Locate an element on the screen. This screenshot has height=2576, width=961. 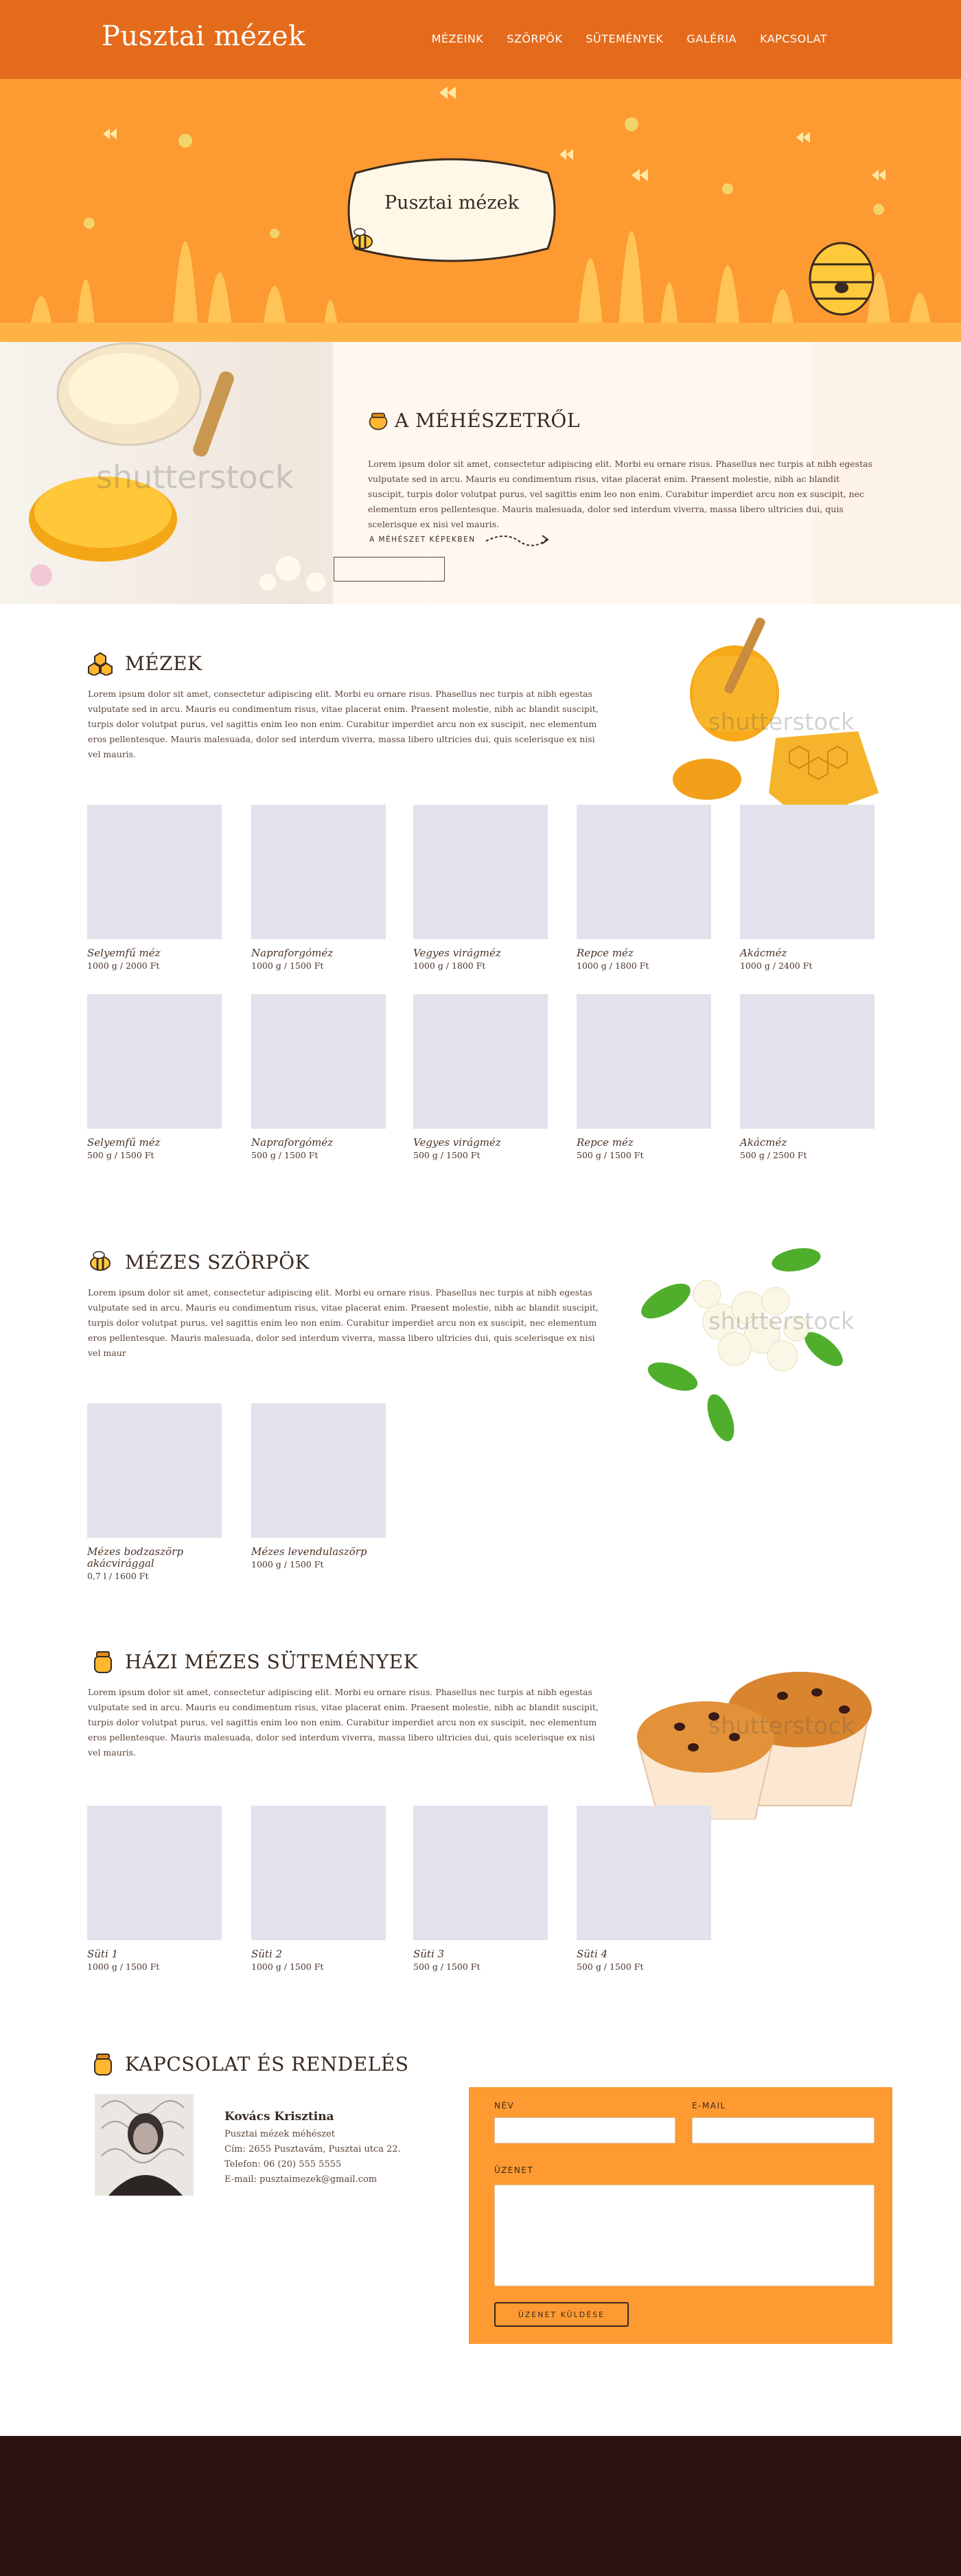
cakes-title: HÁZI MÉZES SÜTEMÉNYEK is located at coordinates (271, 1662).